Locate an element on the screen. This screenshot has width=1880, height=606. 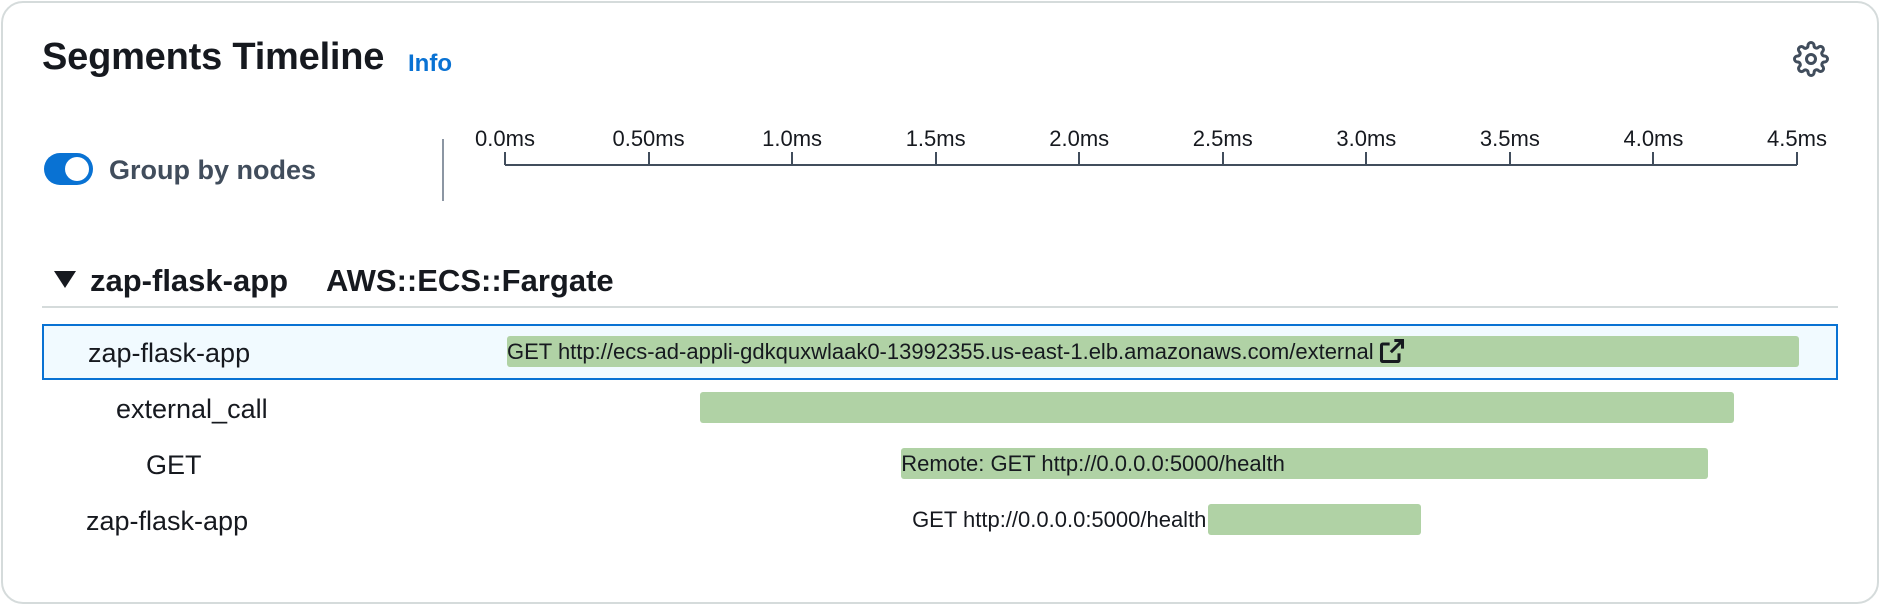
segment-bar-label: GET http://0.0.0.0:5000/health is located at coordinates (1059, 519).